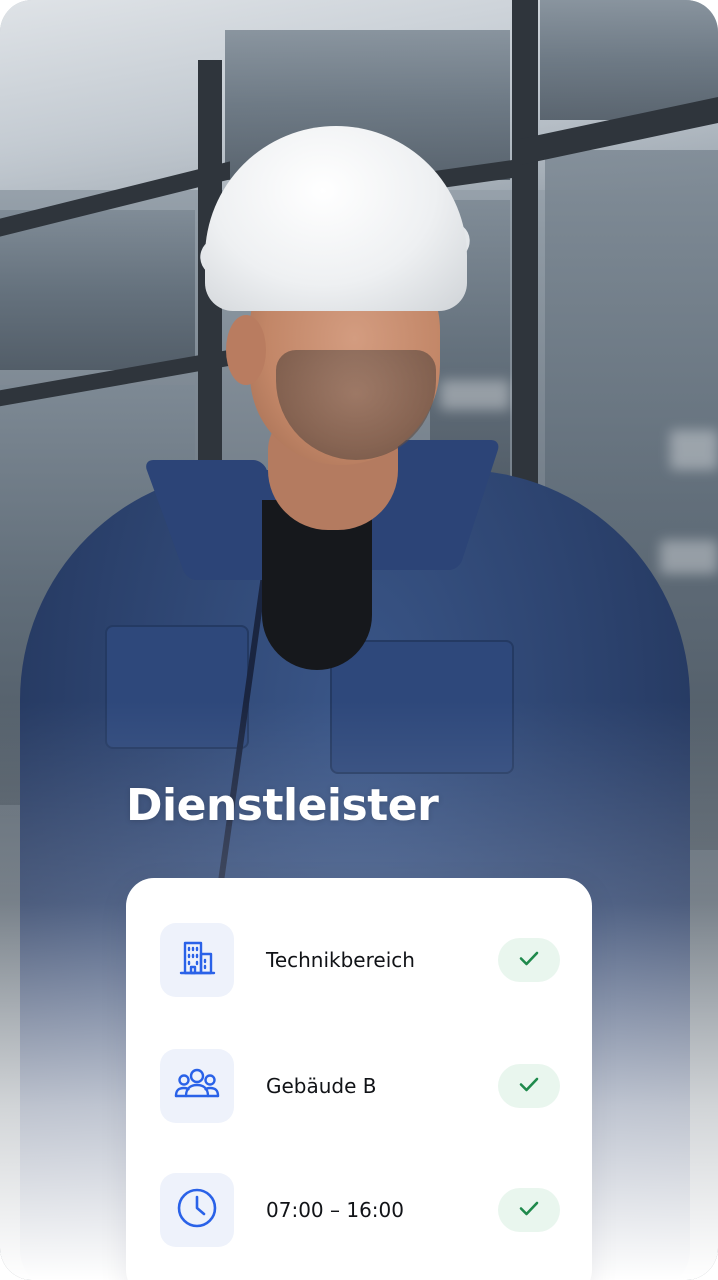 The width and height of the screenshot is (718, 1280). I want to click on worker-ear, so click(246, 350).